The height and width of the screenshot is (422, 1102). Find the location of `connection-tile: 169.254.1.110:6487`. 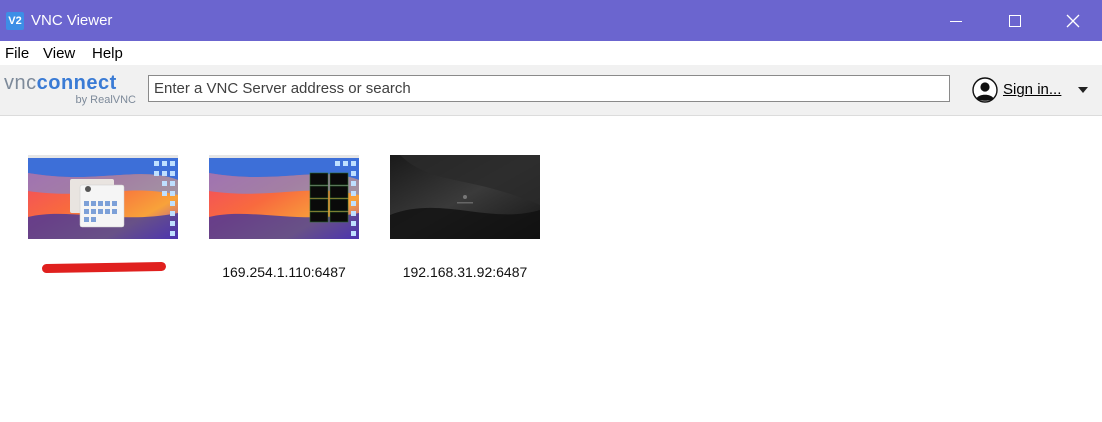

connection-tile: 169.254.1.110:6487 is located at coordinates (284, 217).